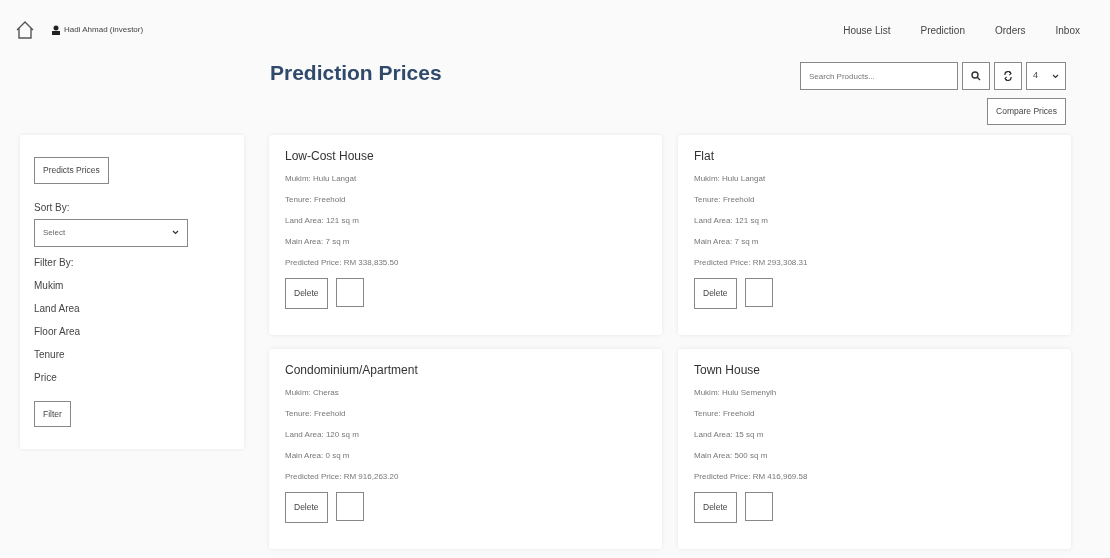 Image resolution: width=1110 pixels, height=558 pixels. I want to click on card-title: Low-Cost House, so click(330, 156).